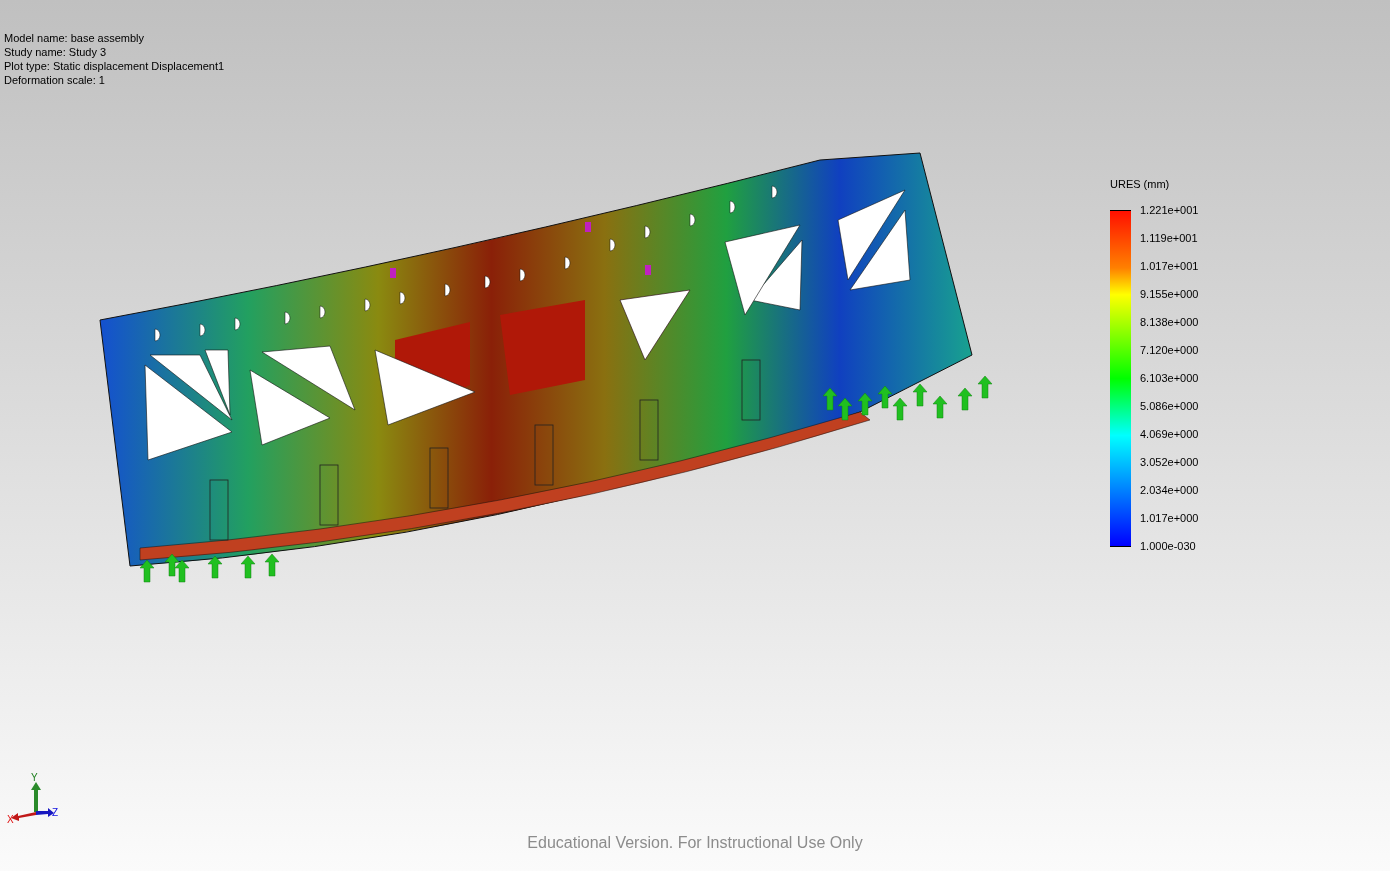 This screenshot has height=871, width=1390. Describe the element at coordinates (695, 843) in the screenshot. I see `license-notice: Educational Version. For Instructional Use Only` at that location.